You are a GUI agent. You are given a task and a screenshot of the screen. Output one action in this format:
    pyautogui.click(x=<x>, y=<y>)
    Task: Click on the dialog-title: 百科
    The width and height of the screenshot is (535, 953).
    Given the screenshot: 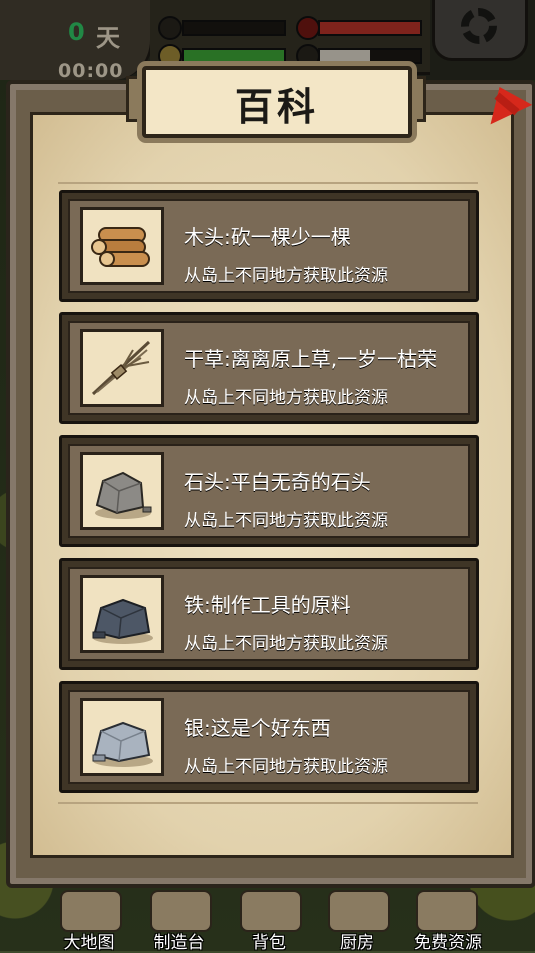 What is the action you would take?
    pyautogui.click(x=276, y=107)
    